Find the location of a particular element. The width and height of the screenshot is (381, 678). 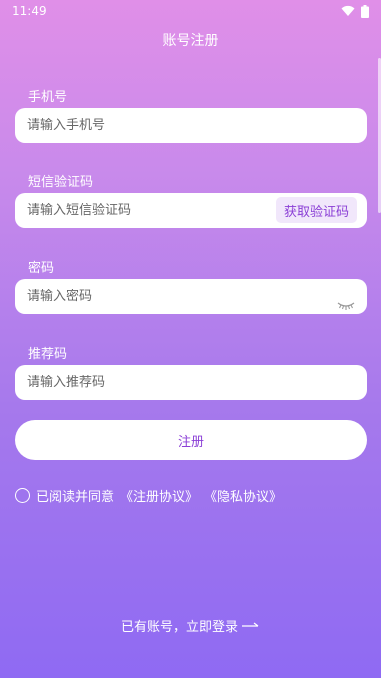

battery-icon is located at coordinates (365, 11).